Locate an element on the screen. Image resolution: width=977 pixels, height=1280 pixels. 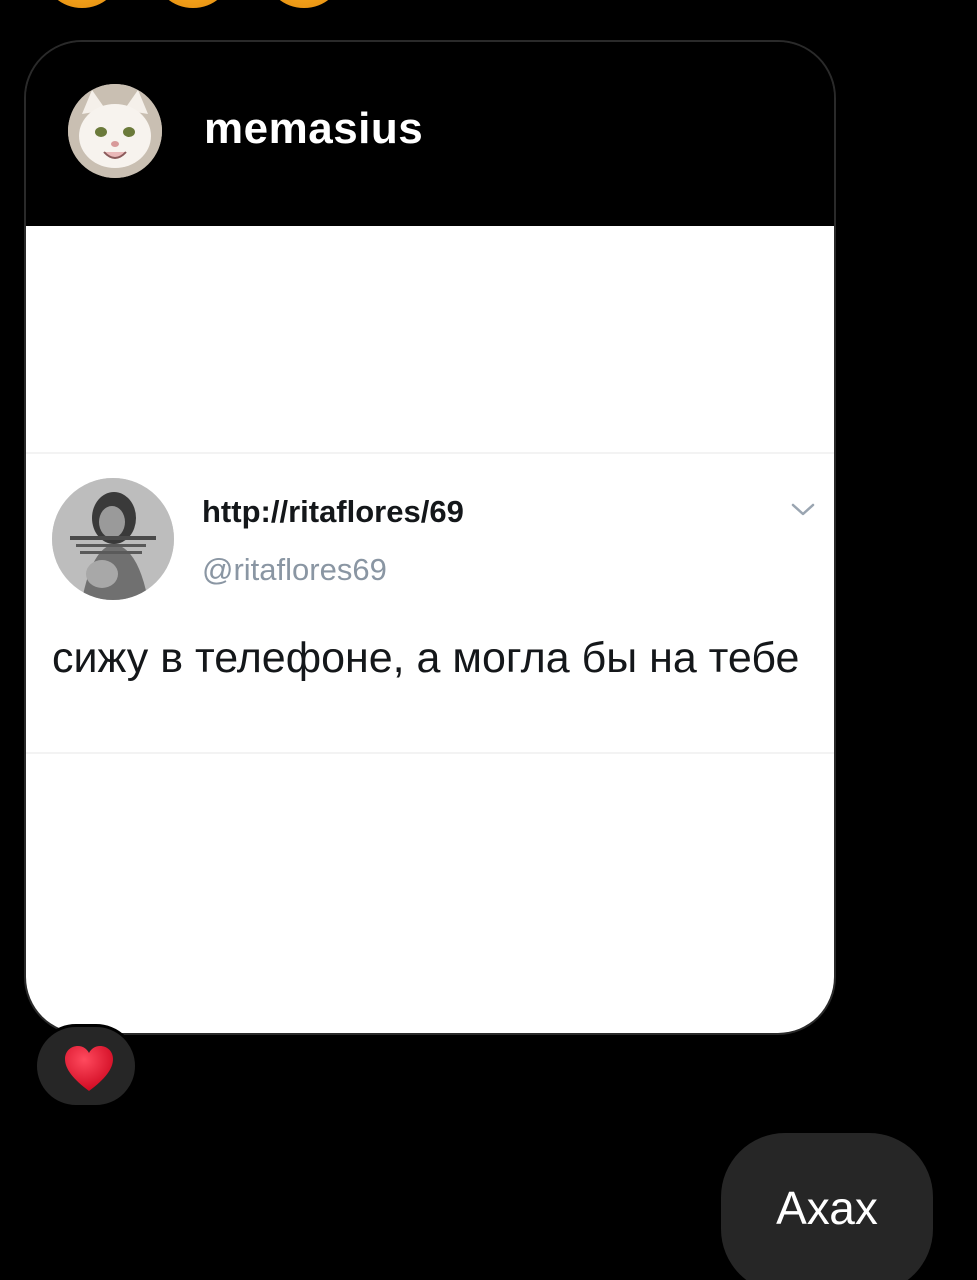
message-text: Ахах is located at coordinates (827, 1208).